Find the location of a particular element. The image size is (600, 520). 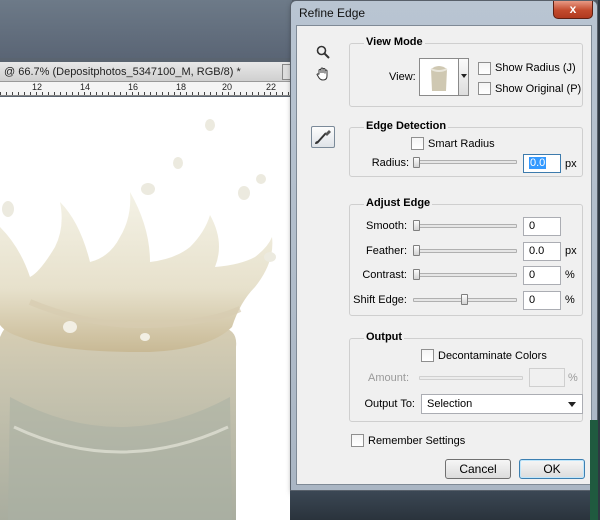

ruler-label: 18 is located at coordinates (181, 87).